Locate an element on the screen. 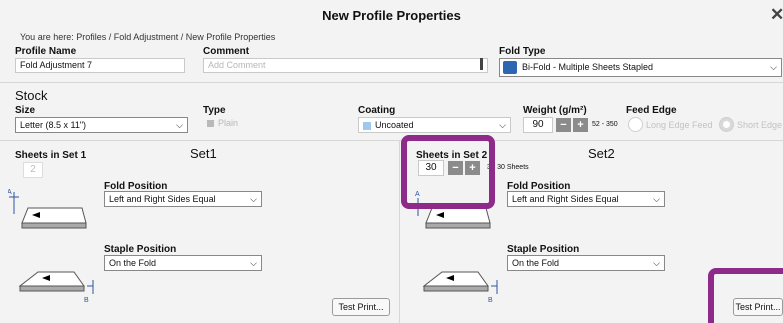 This screenshot has height=323, width=783. coating-swatch-icon is located at coordinates (367, 125).